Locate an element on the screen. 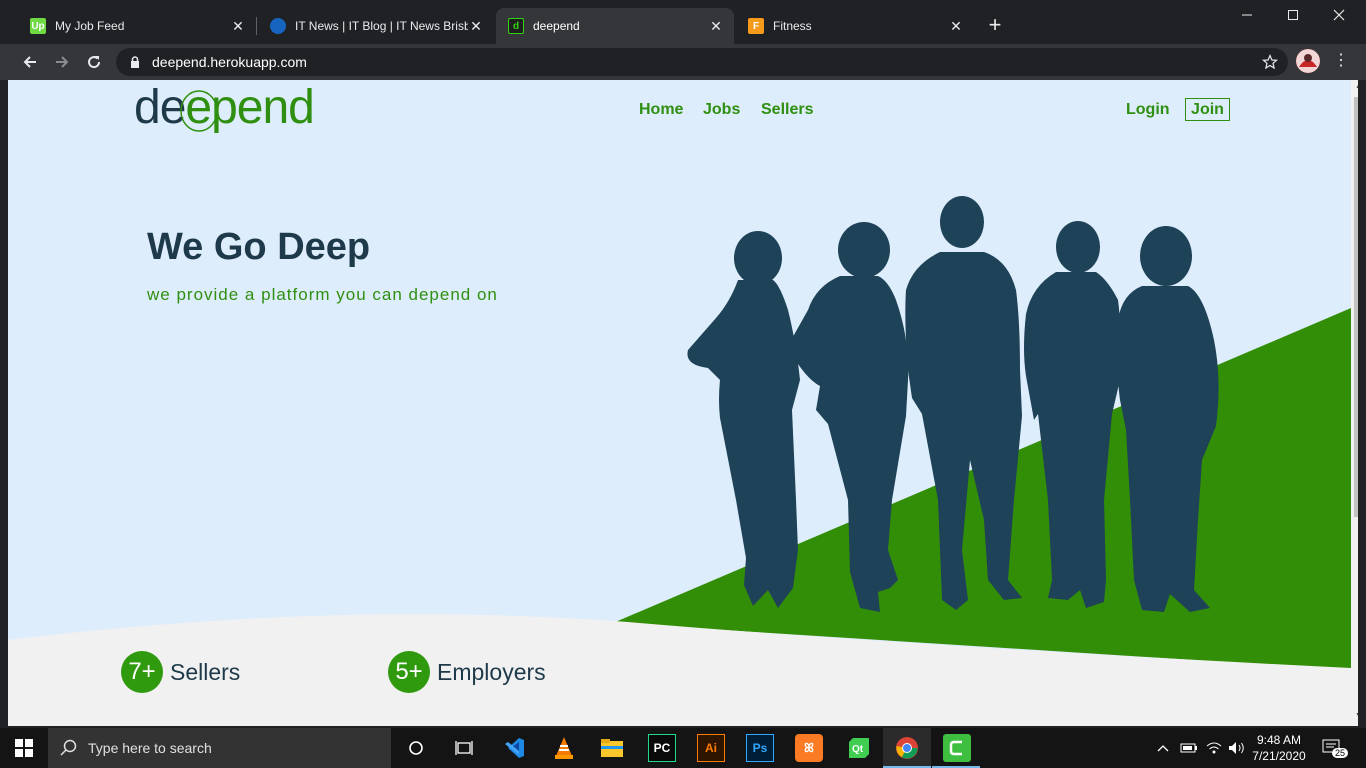 The width and height of the screenshot is (1366, 768). browser-toolbar: deepend.herokuapp.com is located at coordinates (683, 62).